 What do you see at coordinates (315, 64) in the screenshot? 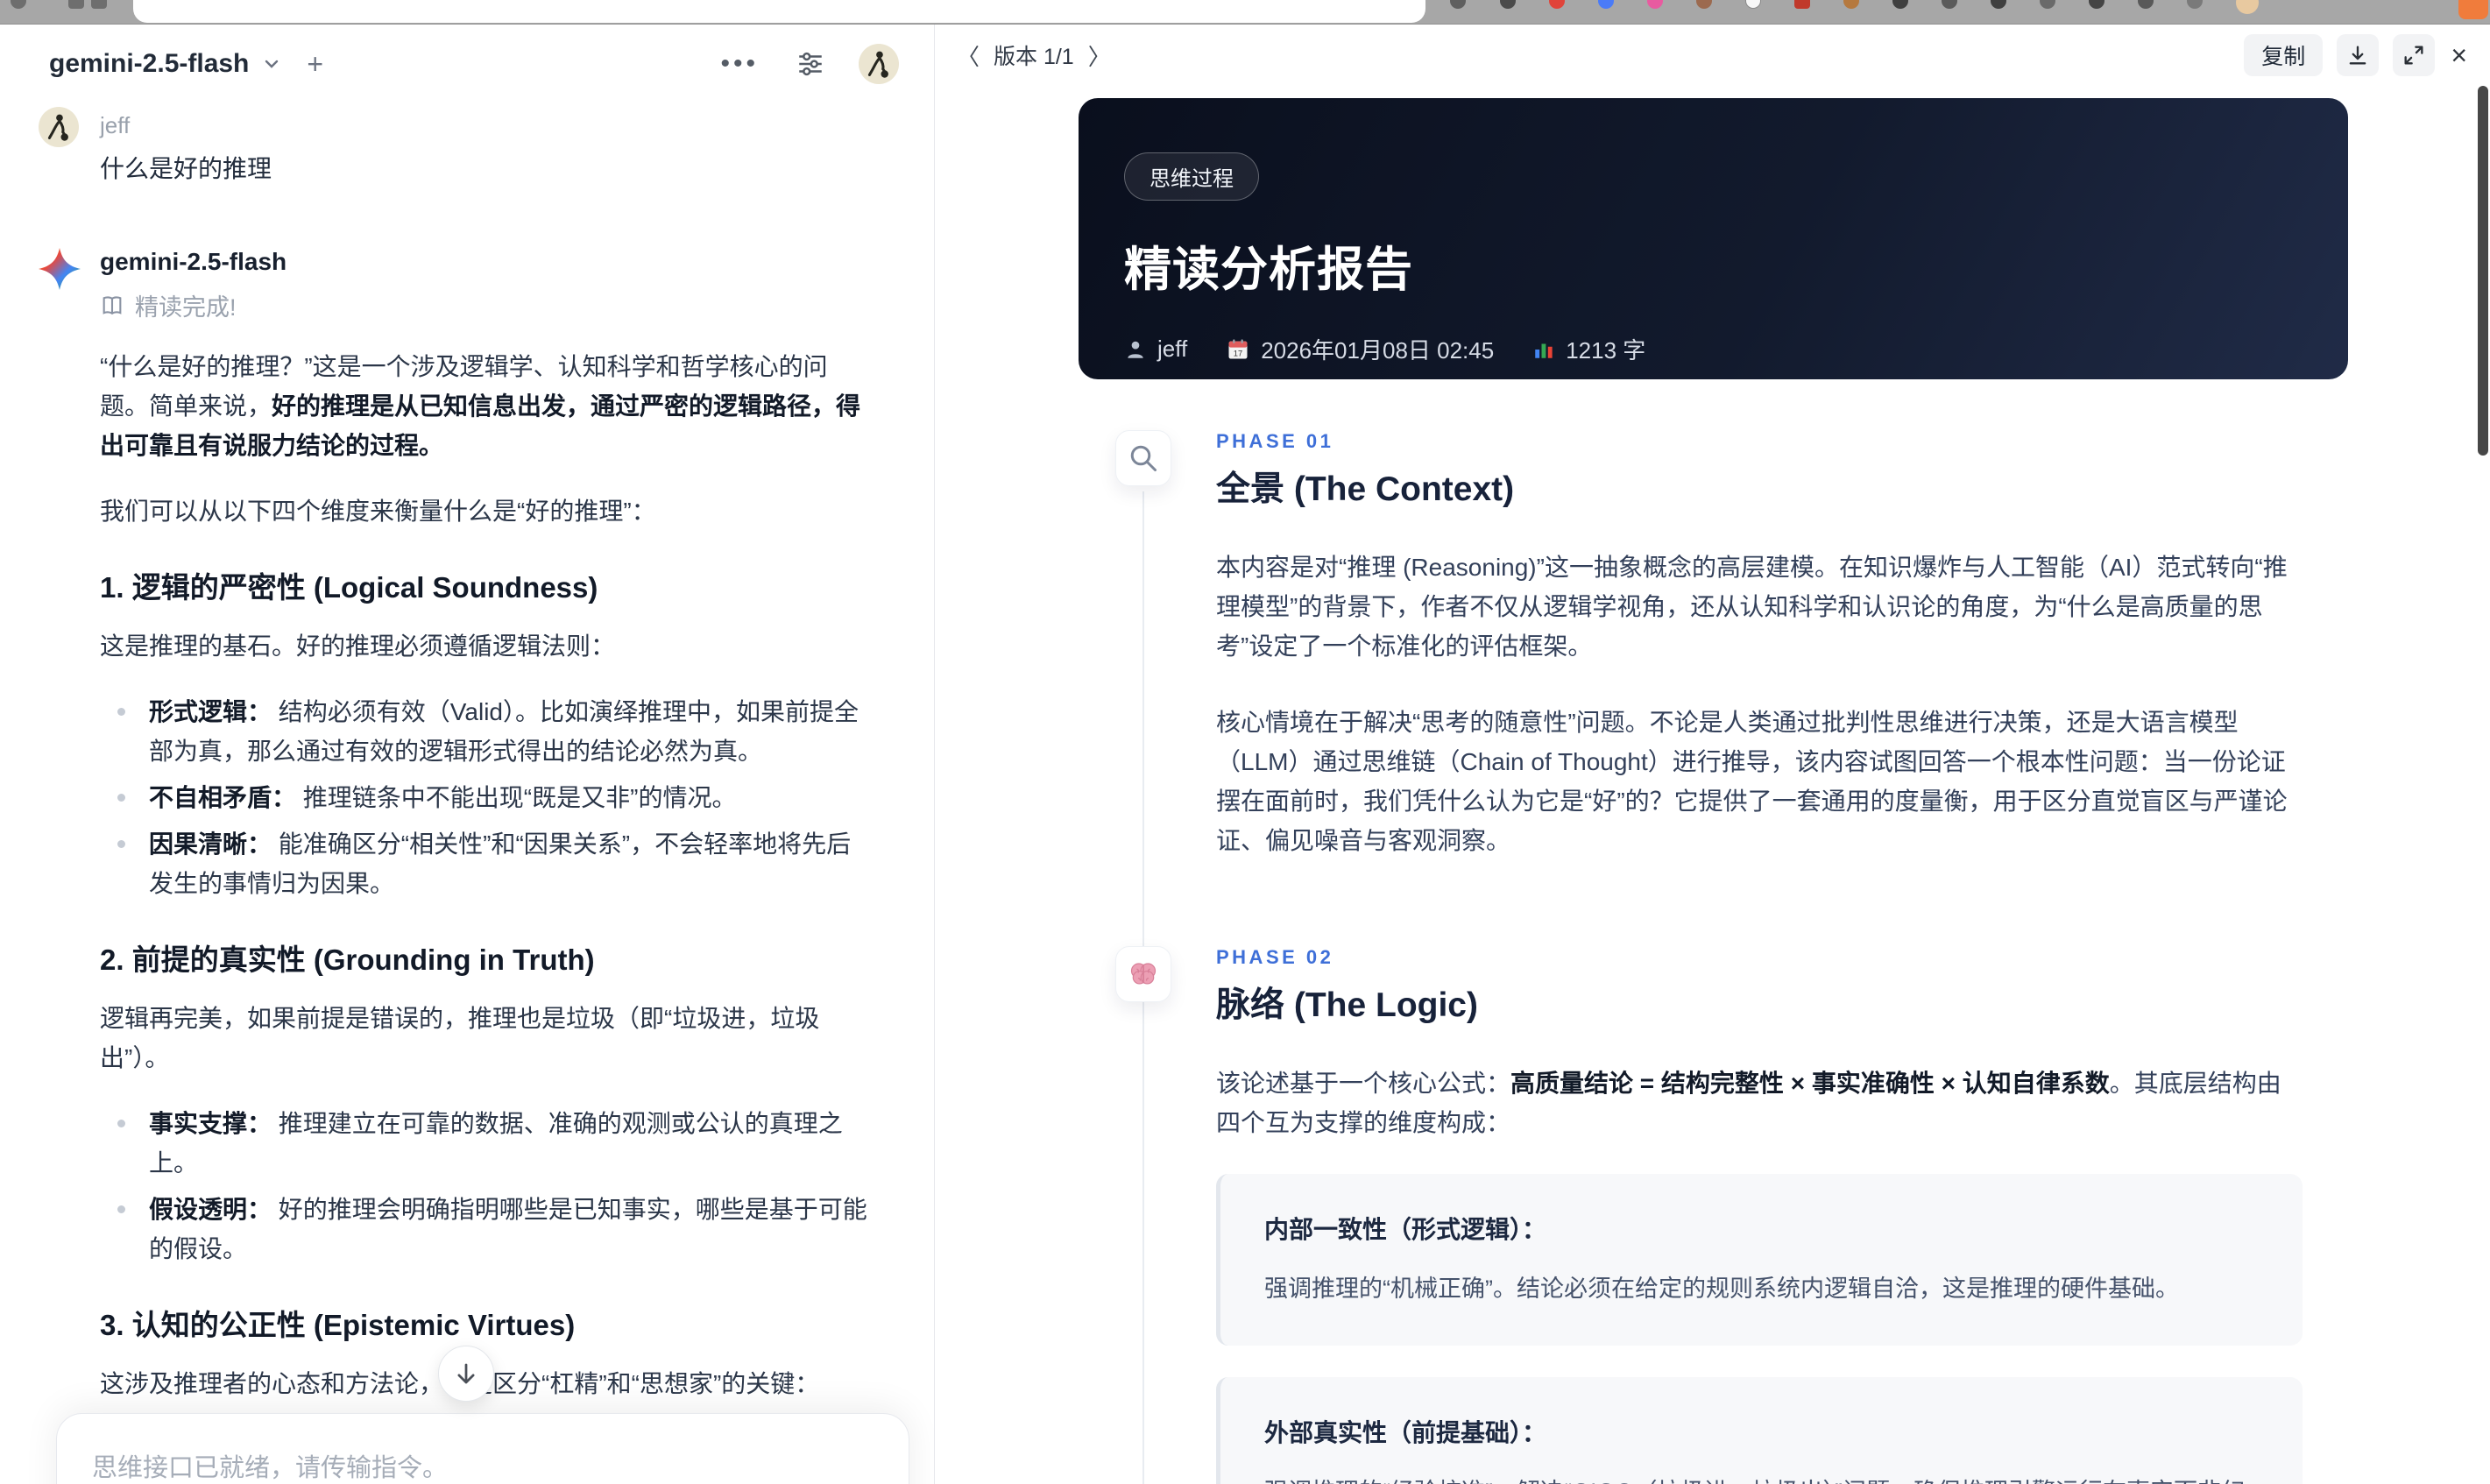
I see `new-chat-button: +` at bounding box center [315, 64].